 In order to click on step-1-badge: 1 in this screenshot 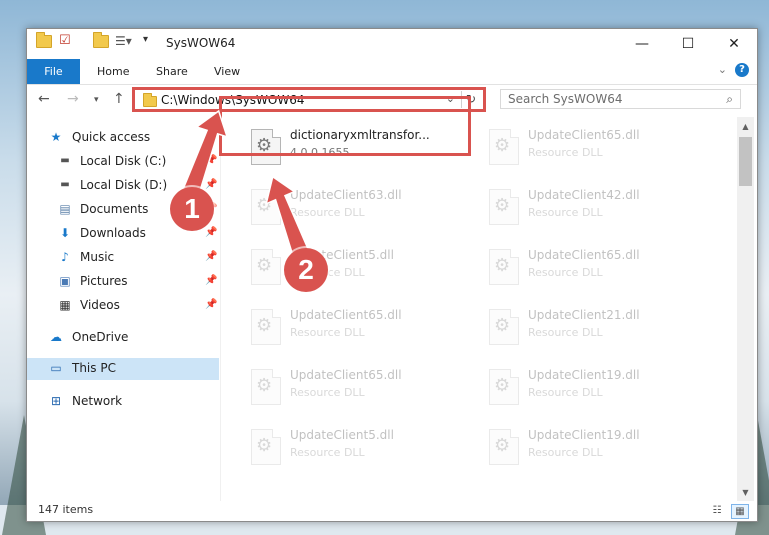, I will do `click(192, 209)`.